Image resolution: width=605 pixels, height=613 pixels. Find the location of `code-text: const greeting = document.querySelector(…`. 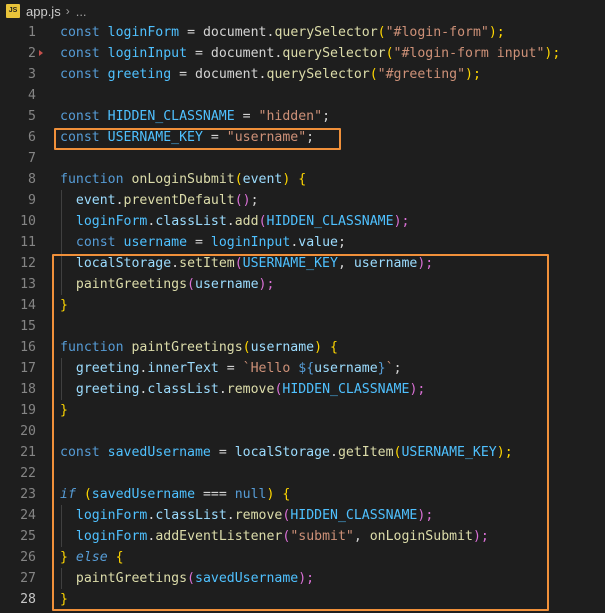

code-text: const greeting = document.querySelector(… is located at coordinates (270, 74).